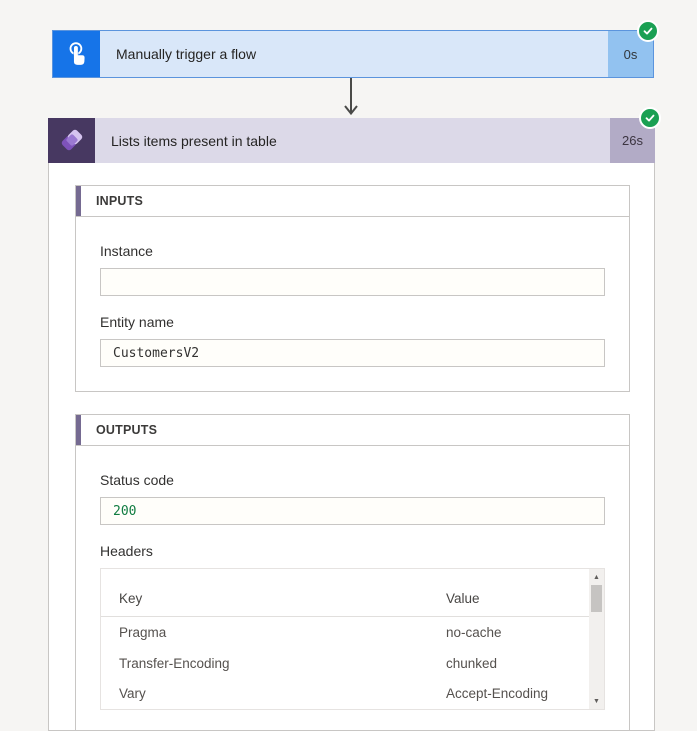 The width and height of the screenshot is (697, 731). Describe the element at coordinates (345, 632) in the screenshot. I see `table-row: Pragma no-cache` at that location.